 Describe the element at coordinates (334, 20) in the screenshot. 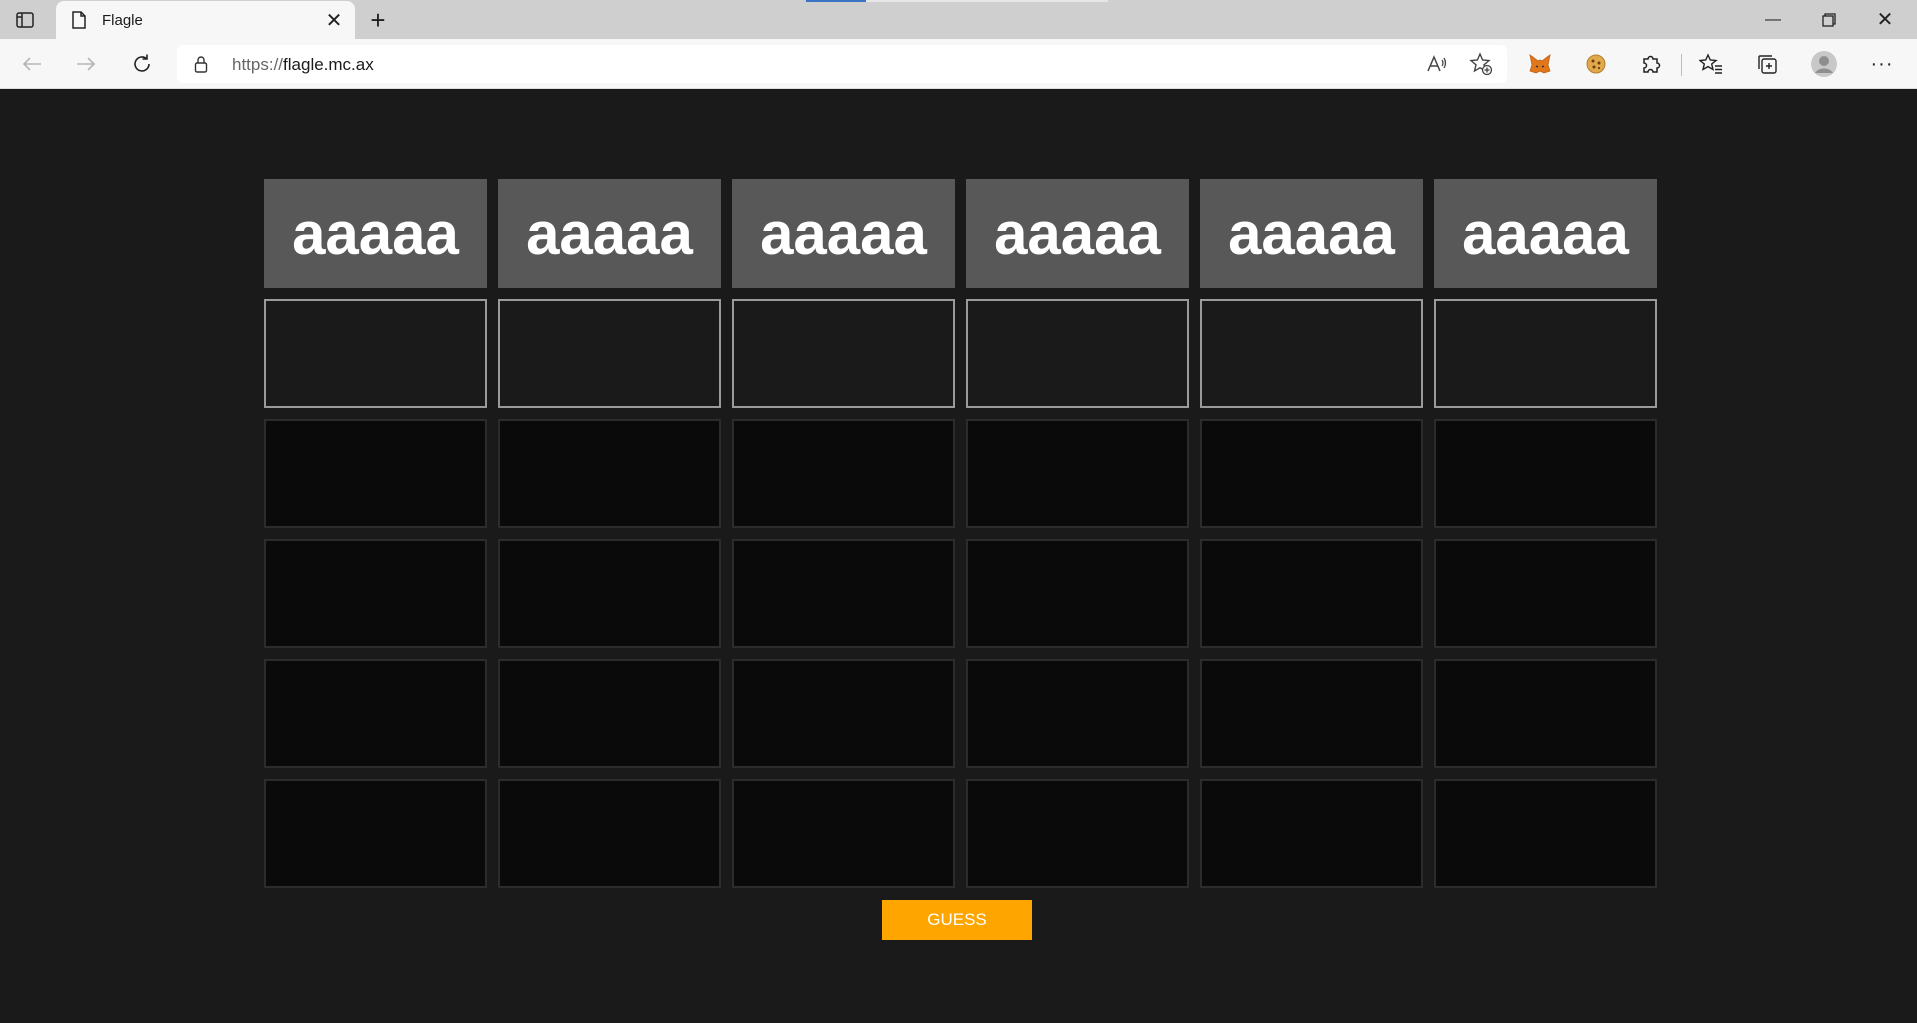

I see `close-tab-icon: ✕` at that location.